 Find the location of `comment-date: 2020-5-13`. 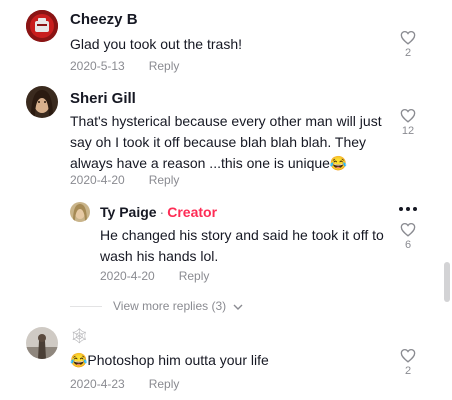

comment-date: 2020-5-13 is located at coordinates (97, 66).